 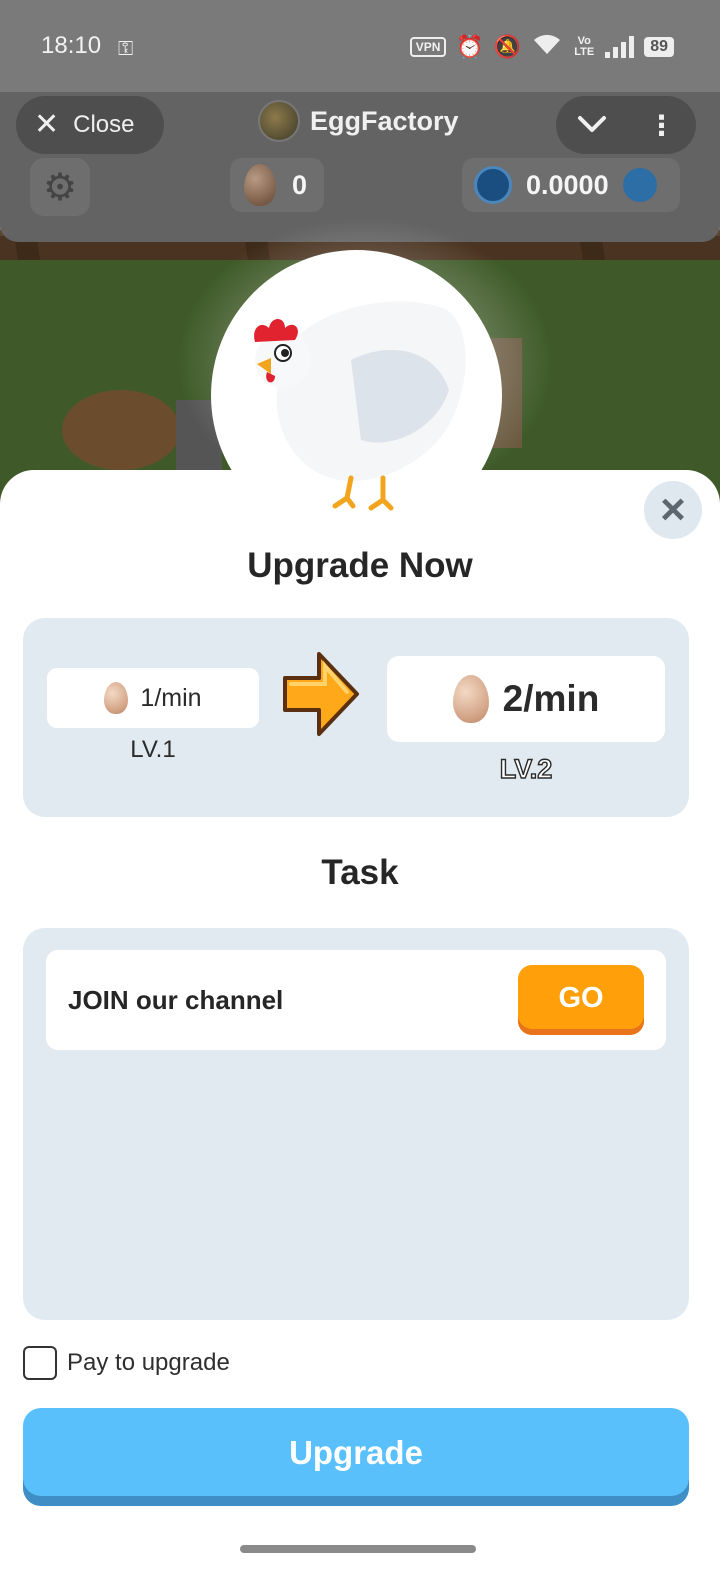 What do you see at coordinates (551, 698) in the screenshot?
I see `next-rate-value: 2/min` at bounding box center [551, 698].